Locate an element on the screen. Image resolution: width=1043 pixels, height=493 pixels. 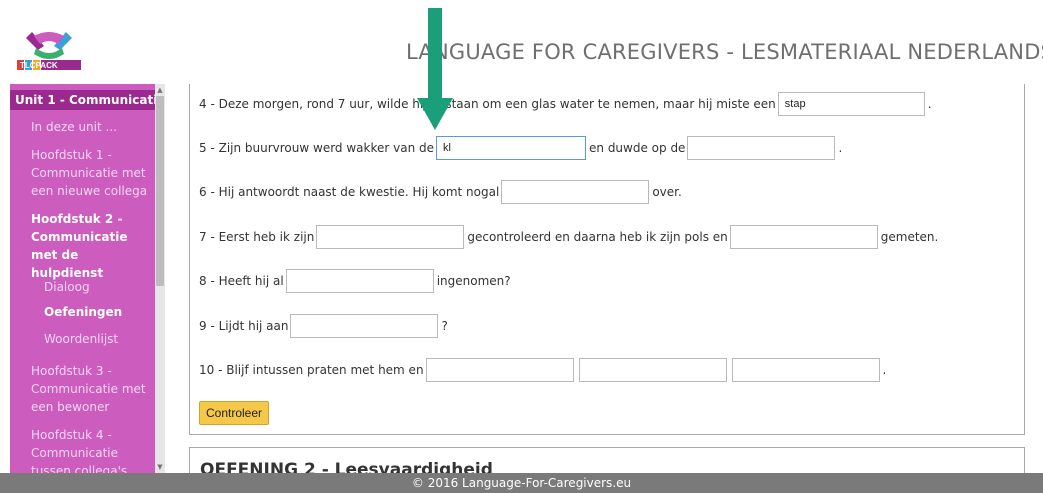
q9-answer-input is located at coordinates (364, 326).